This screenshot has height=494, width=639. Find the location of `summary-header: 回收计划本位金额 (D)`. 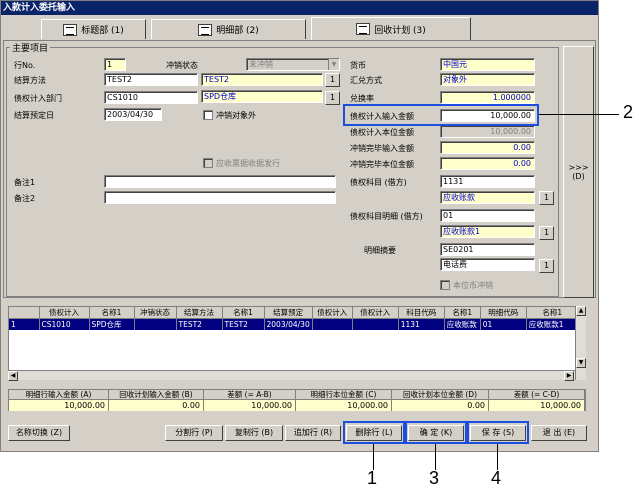

summary-header: 回收计划本位金额 (D) is located at coordinates (440, 395).